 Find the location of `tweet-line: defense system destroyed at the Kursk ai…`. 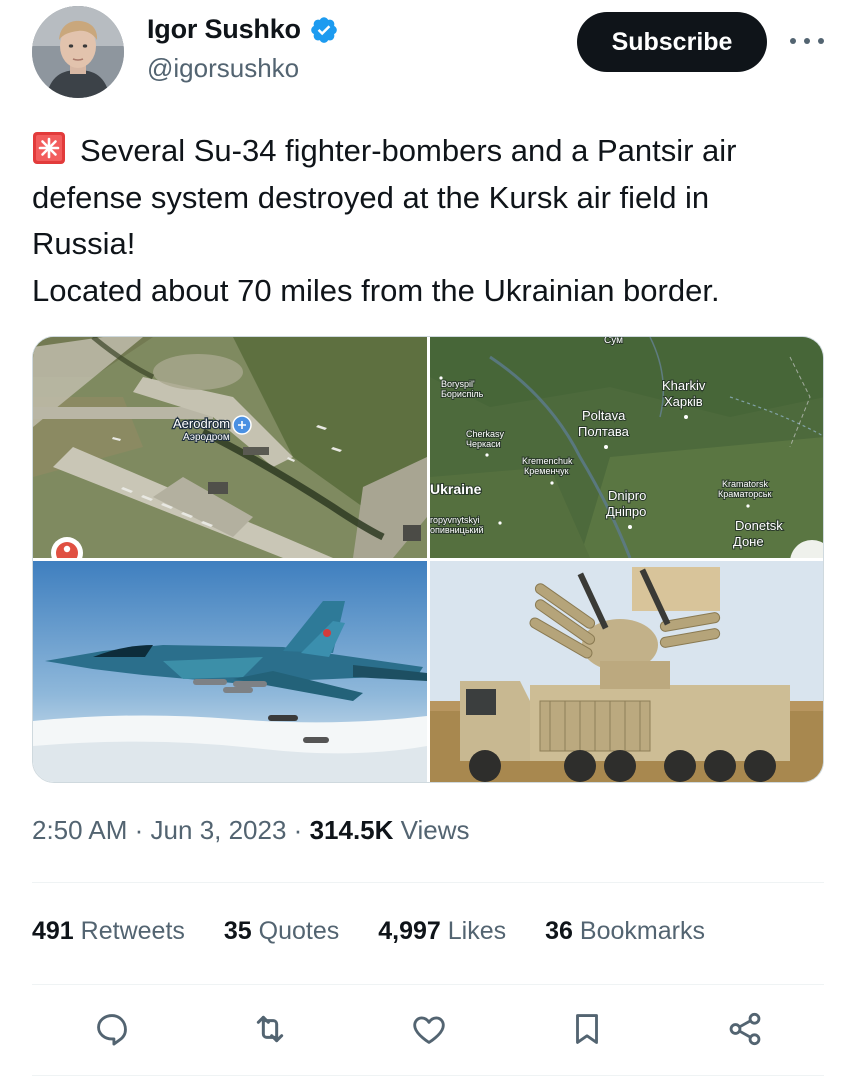

tweet-line: defense system destroyed at the Kursk ai… is located at coordinates (371, 197).